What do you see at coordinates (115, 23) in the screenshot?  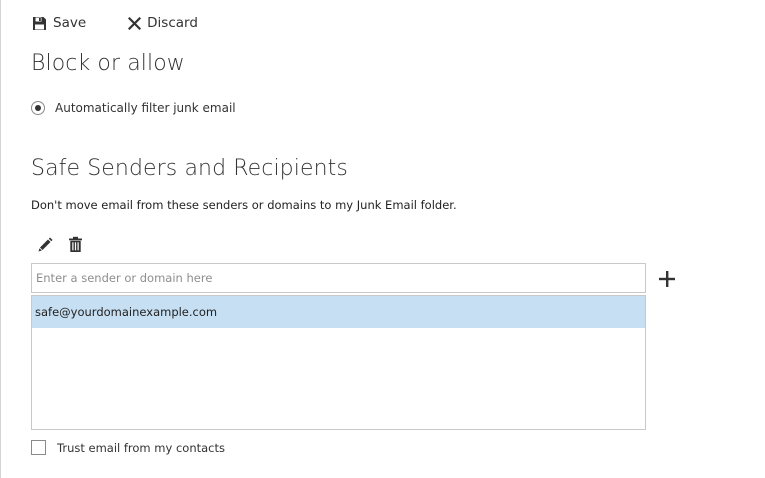 I see `toolbar: Save Discard` at bounding box center [115, 23].